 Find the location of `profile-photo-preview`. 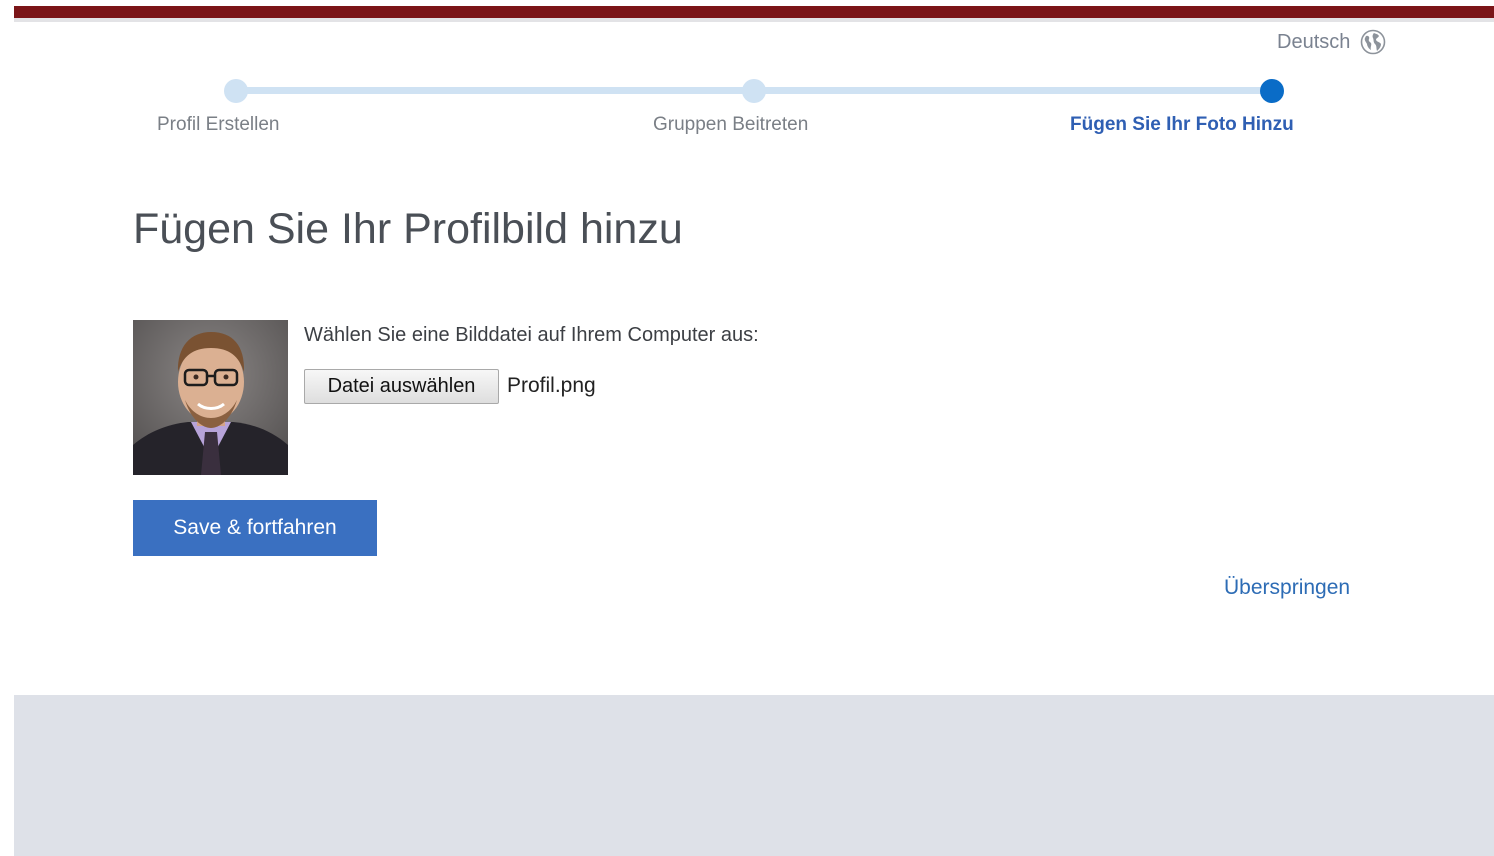

profile-photo-preview is located at coordinates (210, 397).